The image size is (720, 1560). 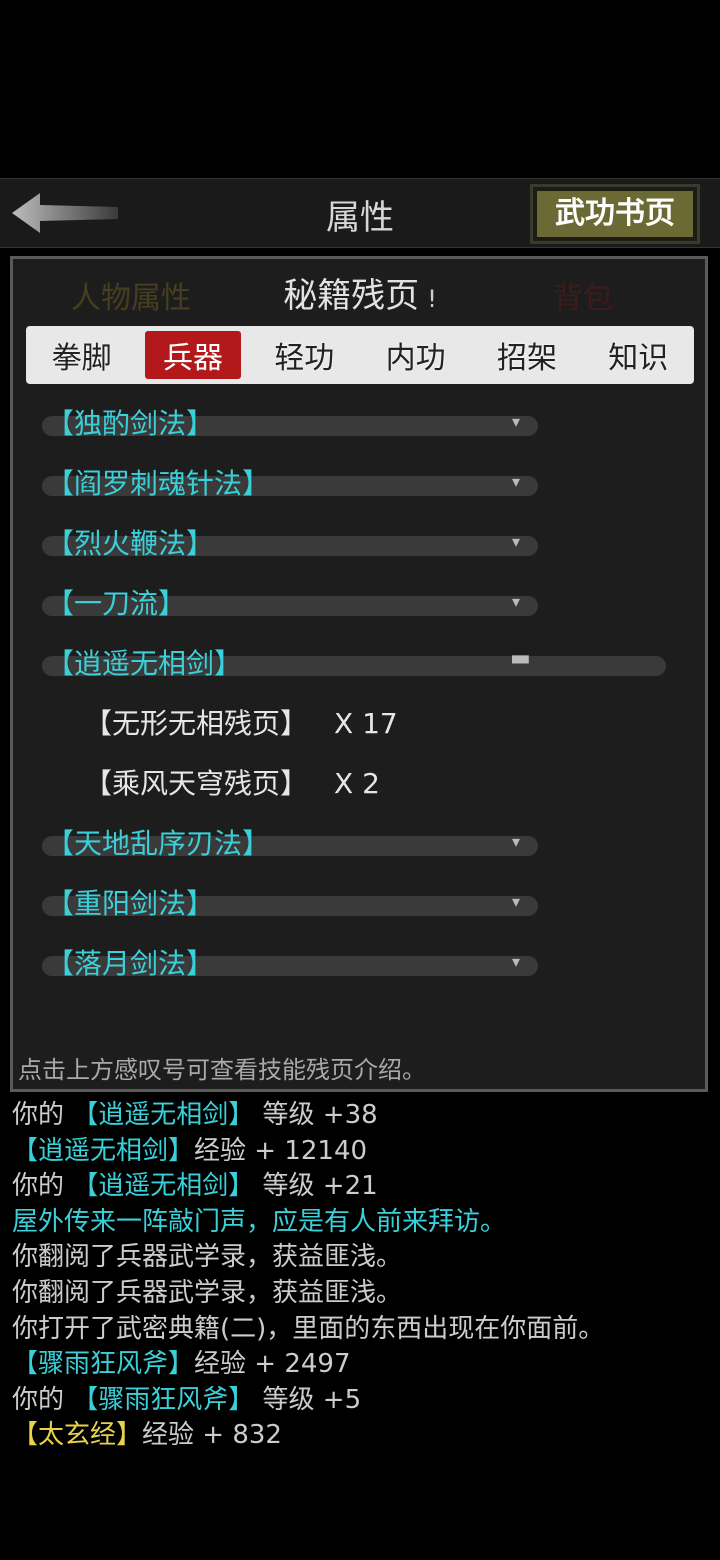 I want to click on fragment-name: 【乘风天穹残页】, so click(x=196, y=783).